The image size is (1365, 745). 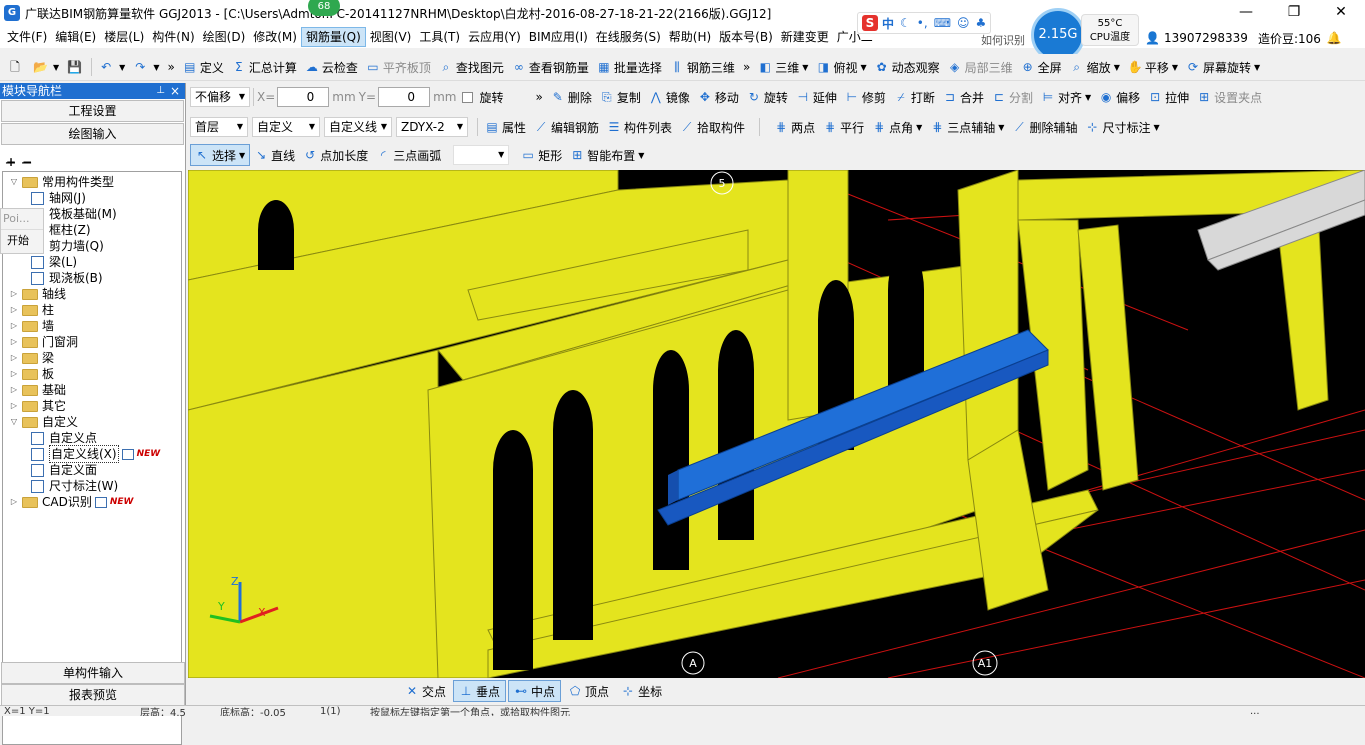 What do you see at coordinates (64, 470) in the screenshot?
I see `tree-node-18: 自定义面` at bounding box center [64, 470].